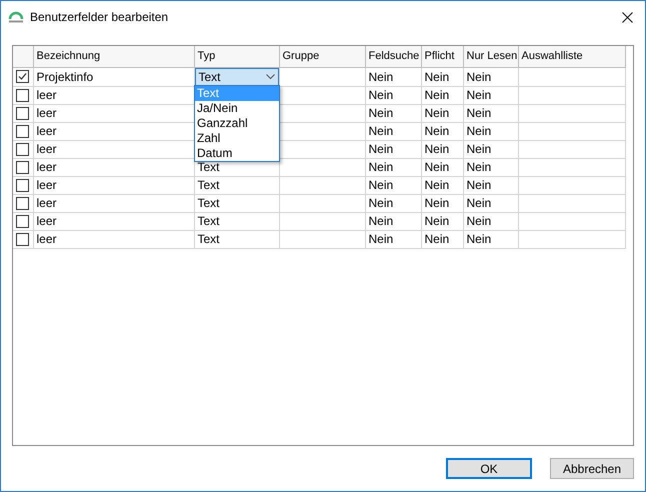 This screenshot has width=646, height=492. What do you see at coordinates (592, 468) in the screenshot?
I see `dialog-button: Abbrechen` at bounding box center [592, 468].